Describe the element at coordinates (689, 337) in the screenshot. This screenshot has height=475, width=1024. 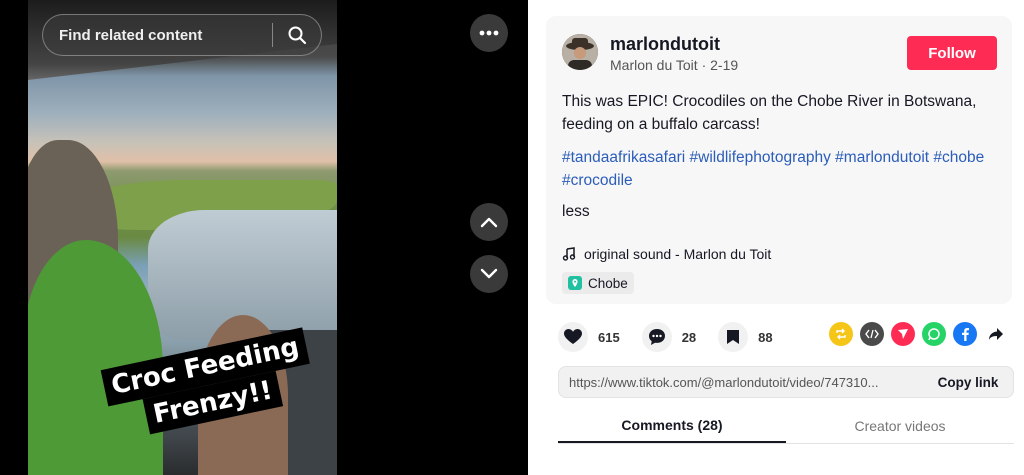
I see `comment-count: 28` at that location.